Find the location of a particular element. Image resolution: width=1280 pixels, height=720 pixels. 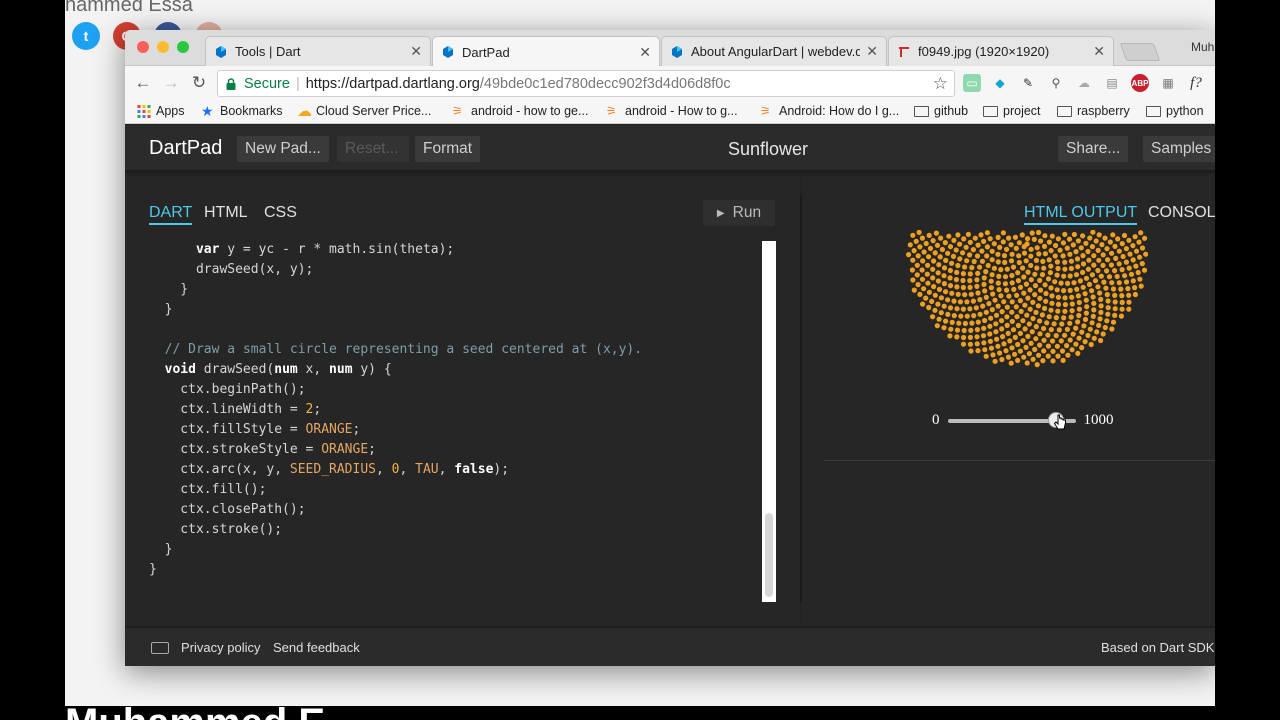

browser-tab-image: f0949.jpg (1920×1920) ✕ is located at coordinates (1001, 51).